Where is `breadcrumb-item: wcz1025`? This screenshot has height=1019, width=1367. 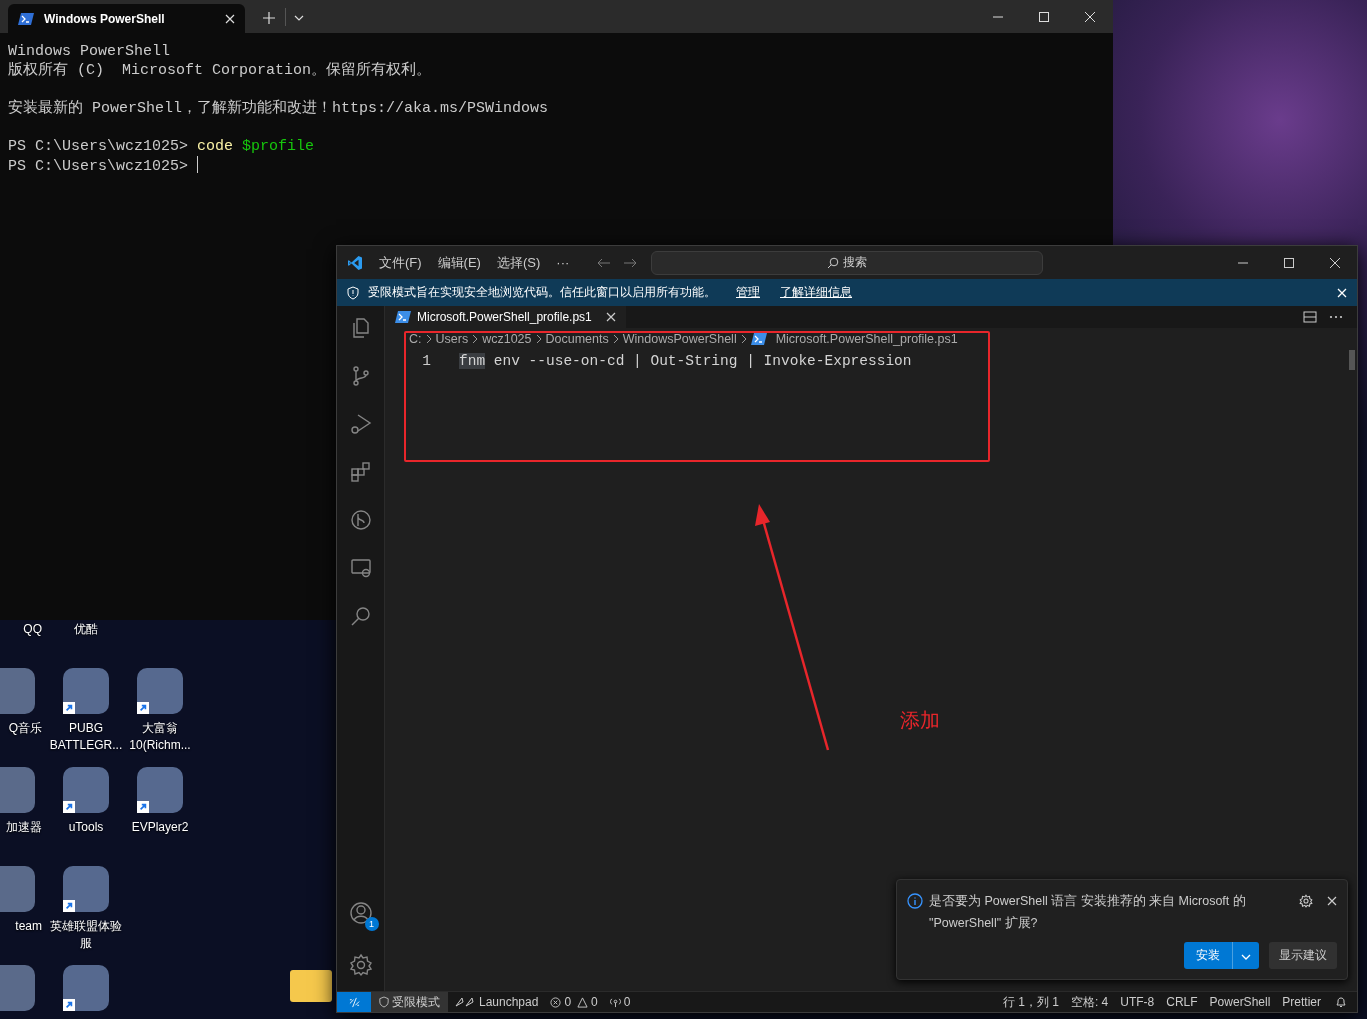 breadcrumb-item: wcz1025 is located at coordinates (507, 339).